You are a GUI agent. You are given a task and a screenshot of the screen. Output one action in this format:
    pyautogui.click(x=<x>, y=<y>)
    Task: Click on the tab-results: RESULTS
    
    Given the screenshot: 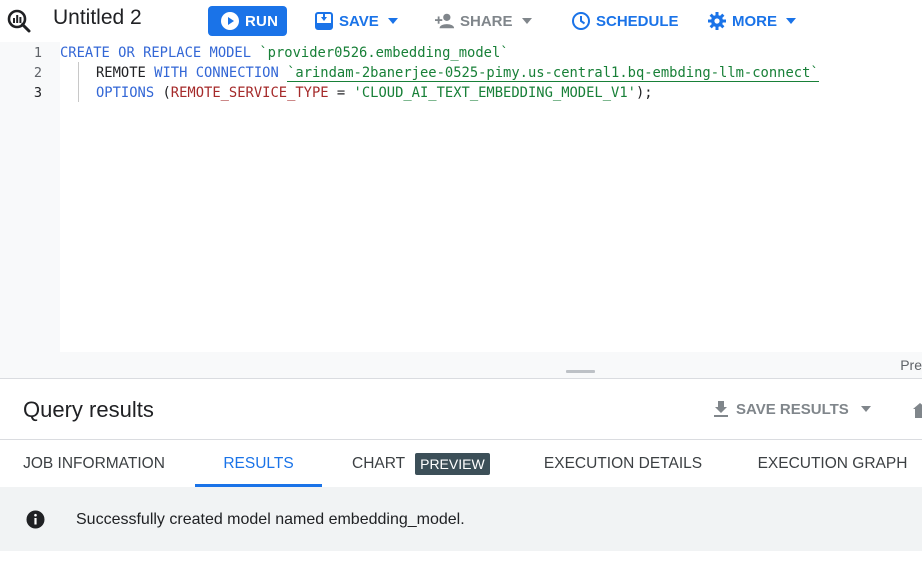 What is the action you would take?
    pyautogui.click(x=258, y=464)
    